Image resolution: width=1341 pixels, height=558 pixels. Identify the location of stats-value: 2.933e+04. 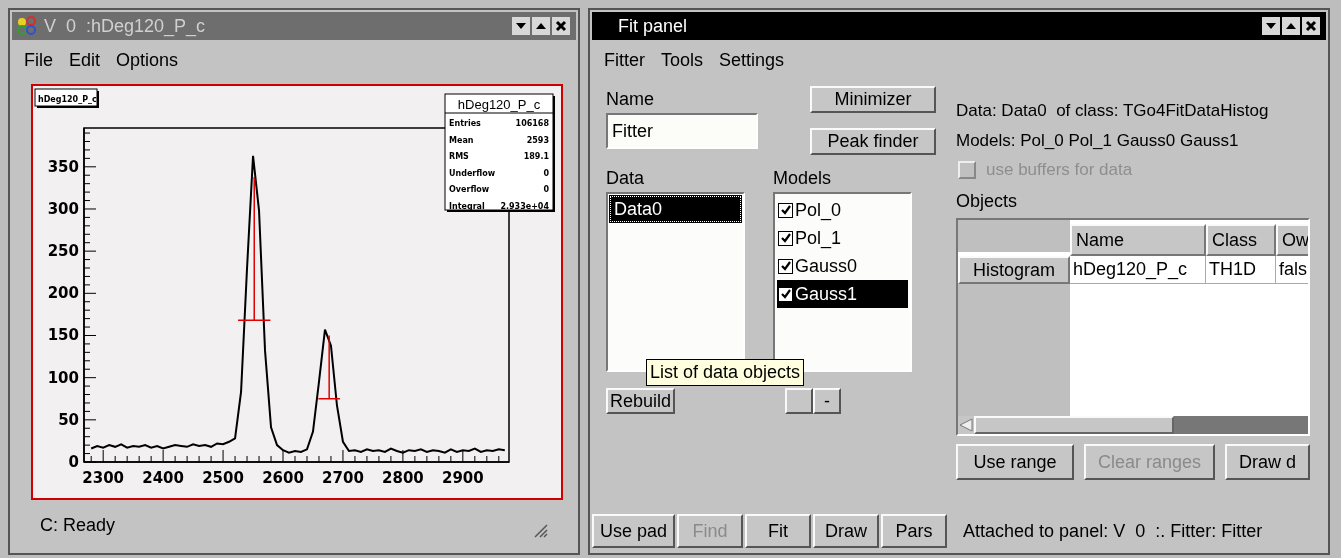
(524, 206).